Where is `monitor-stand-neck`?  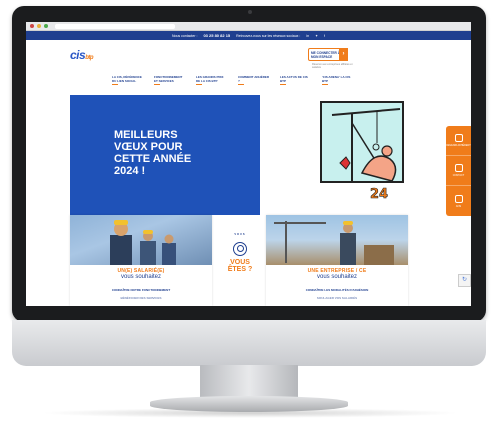 monitor-stand-neck is located at coordinates (249, 382).